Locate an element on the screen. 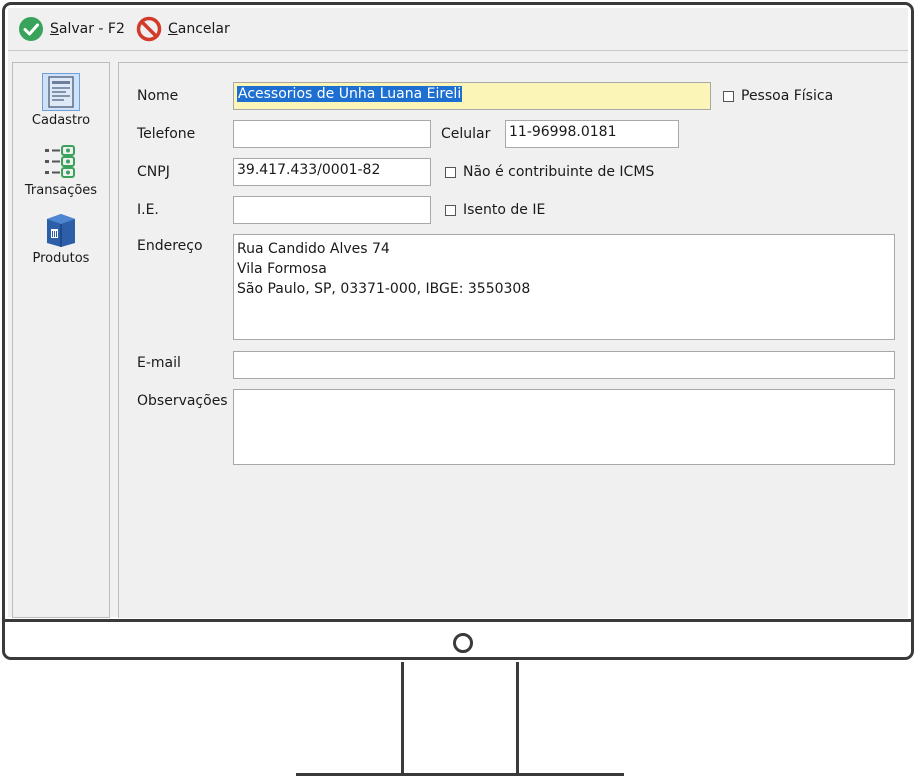  cnpj-field: 39.417.433/0001-82 is located at coordinates (332, 172).